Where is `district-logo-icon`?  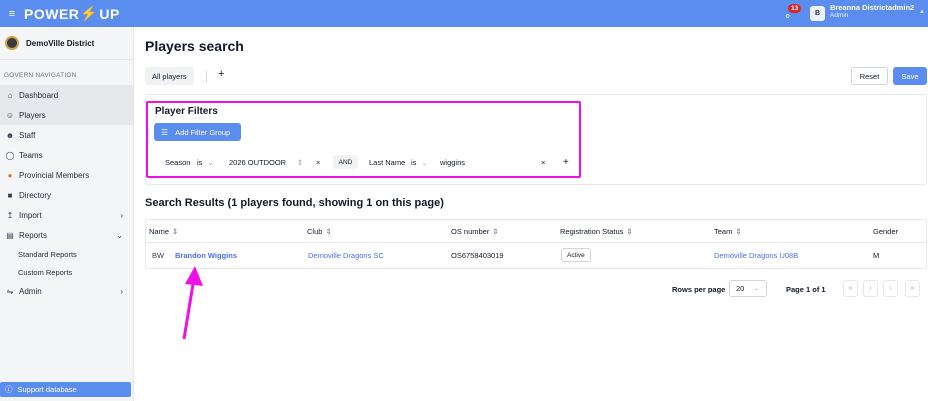 district-logo-icon is located at coordinates (12, 43).